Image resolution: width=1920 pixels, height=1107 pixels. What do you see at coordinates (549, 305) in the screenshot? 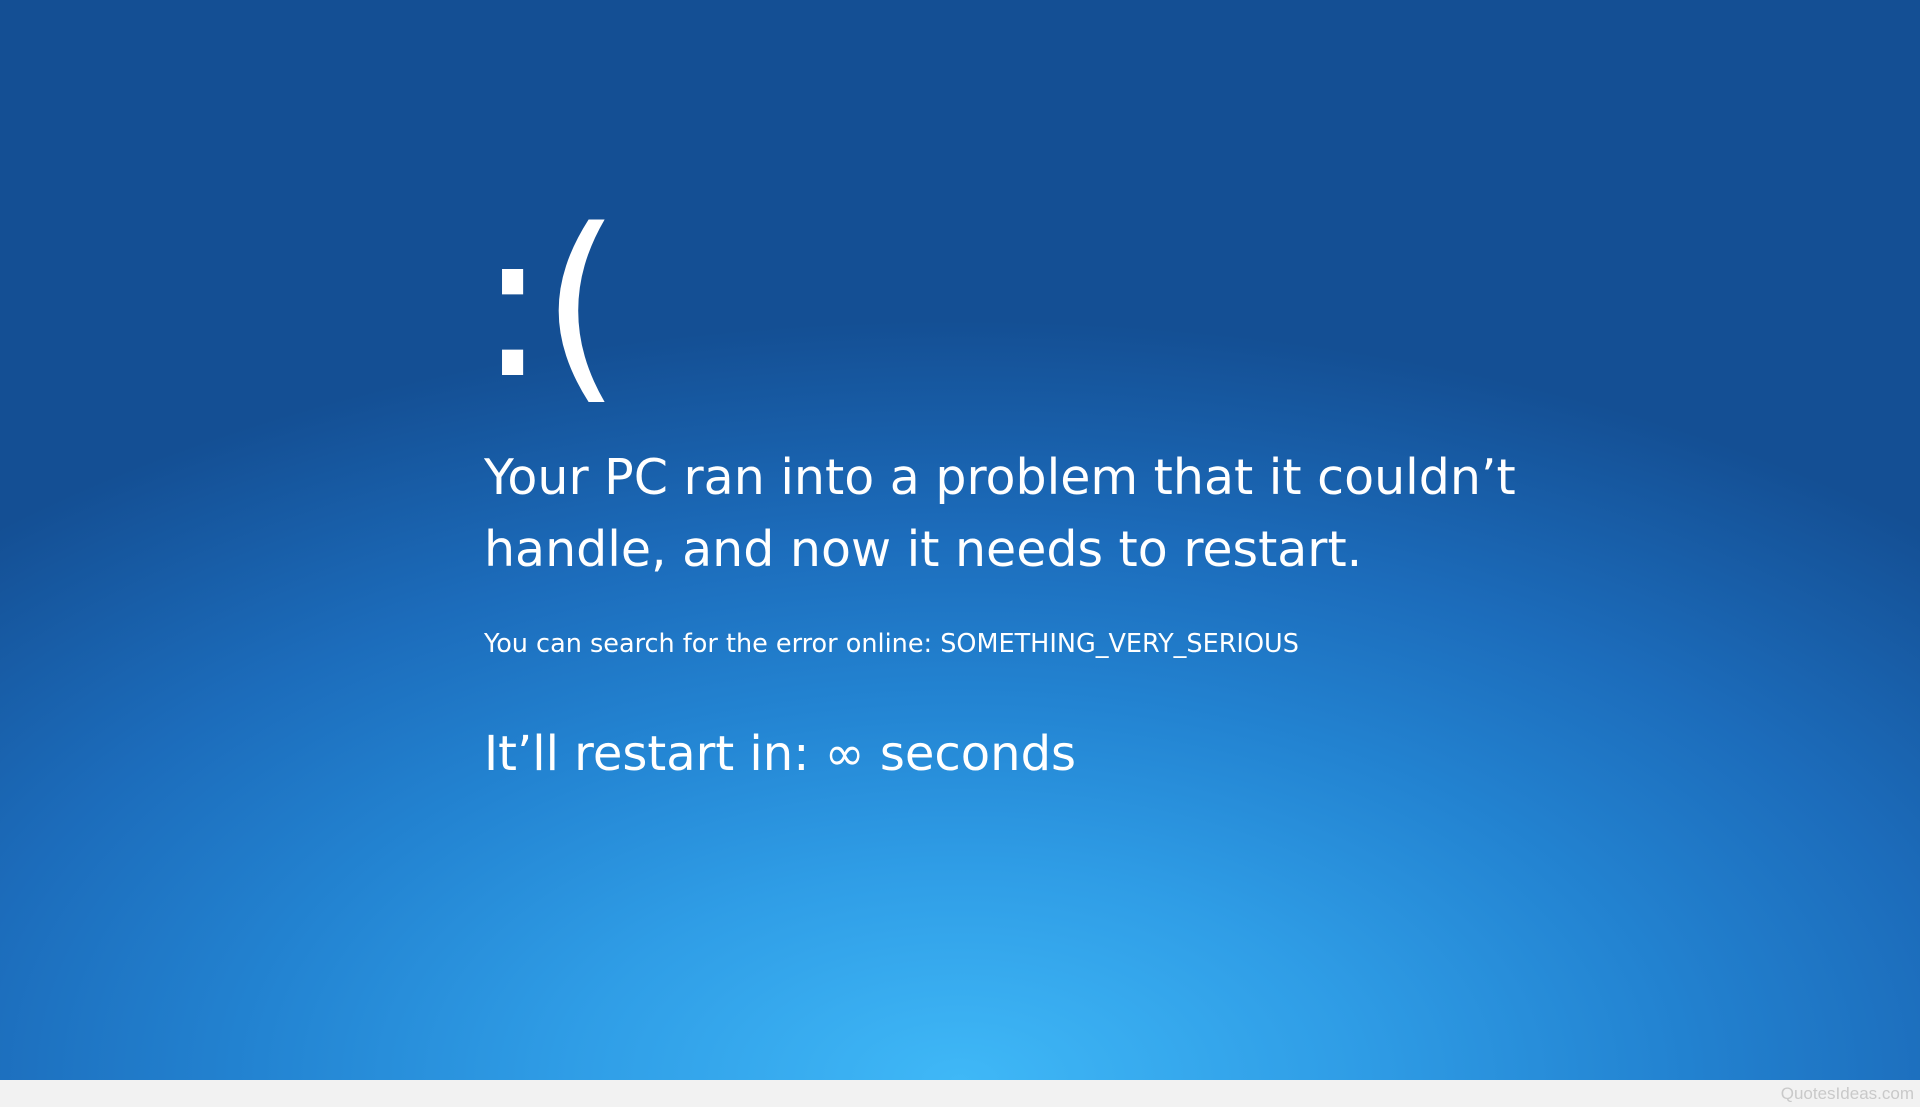
I see `sad-face-emoticon: :(` at bounding box center [549, 305].